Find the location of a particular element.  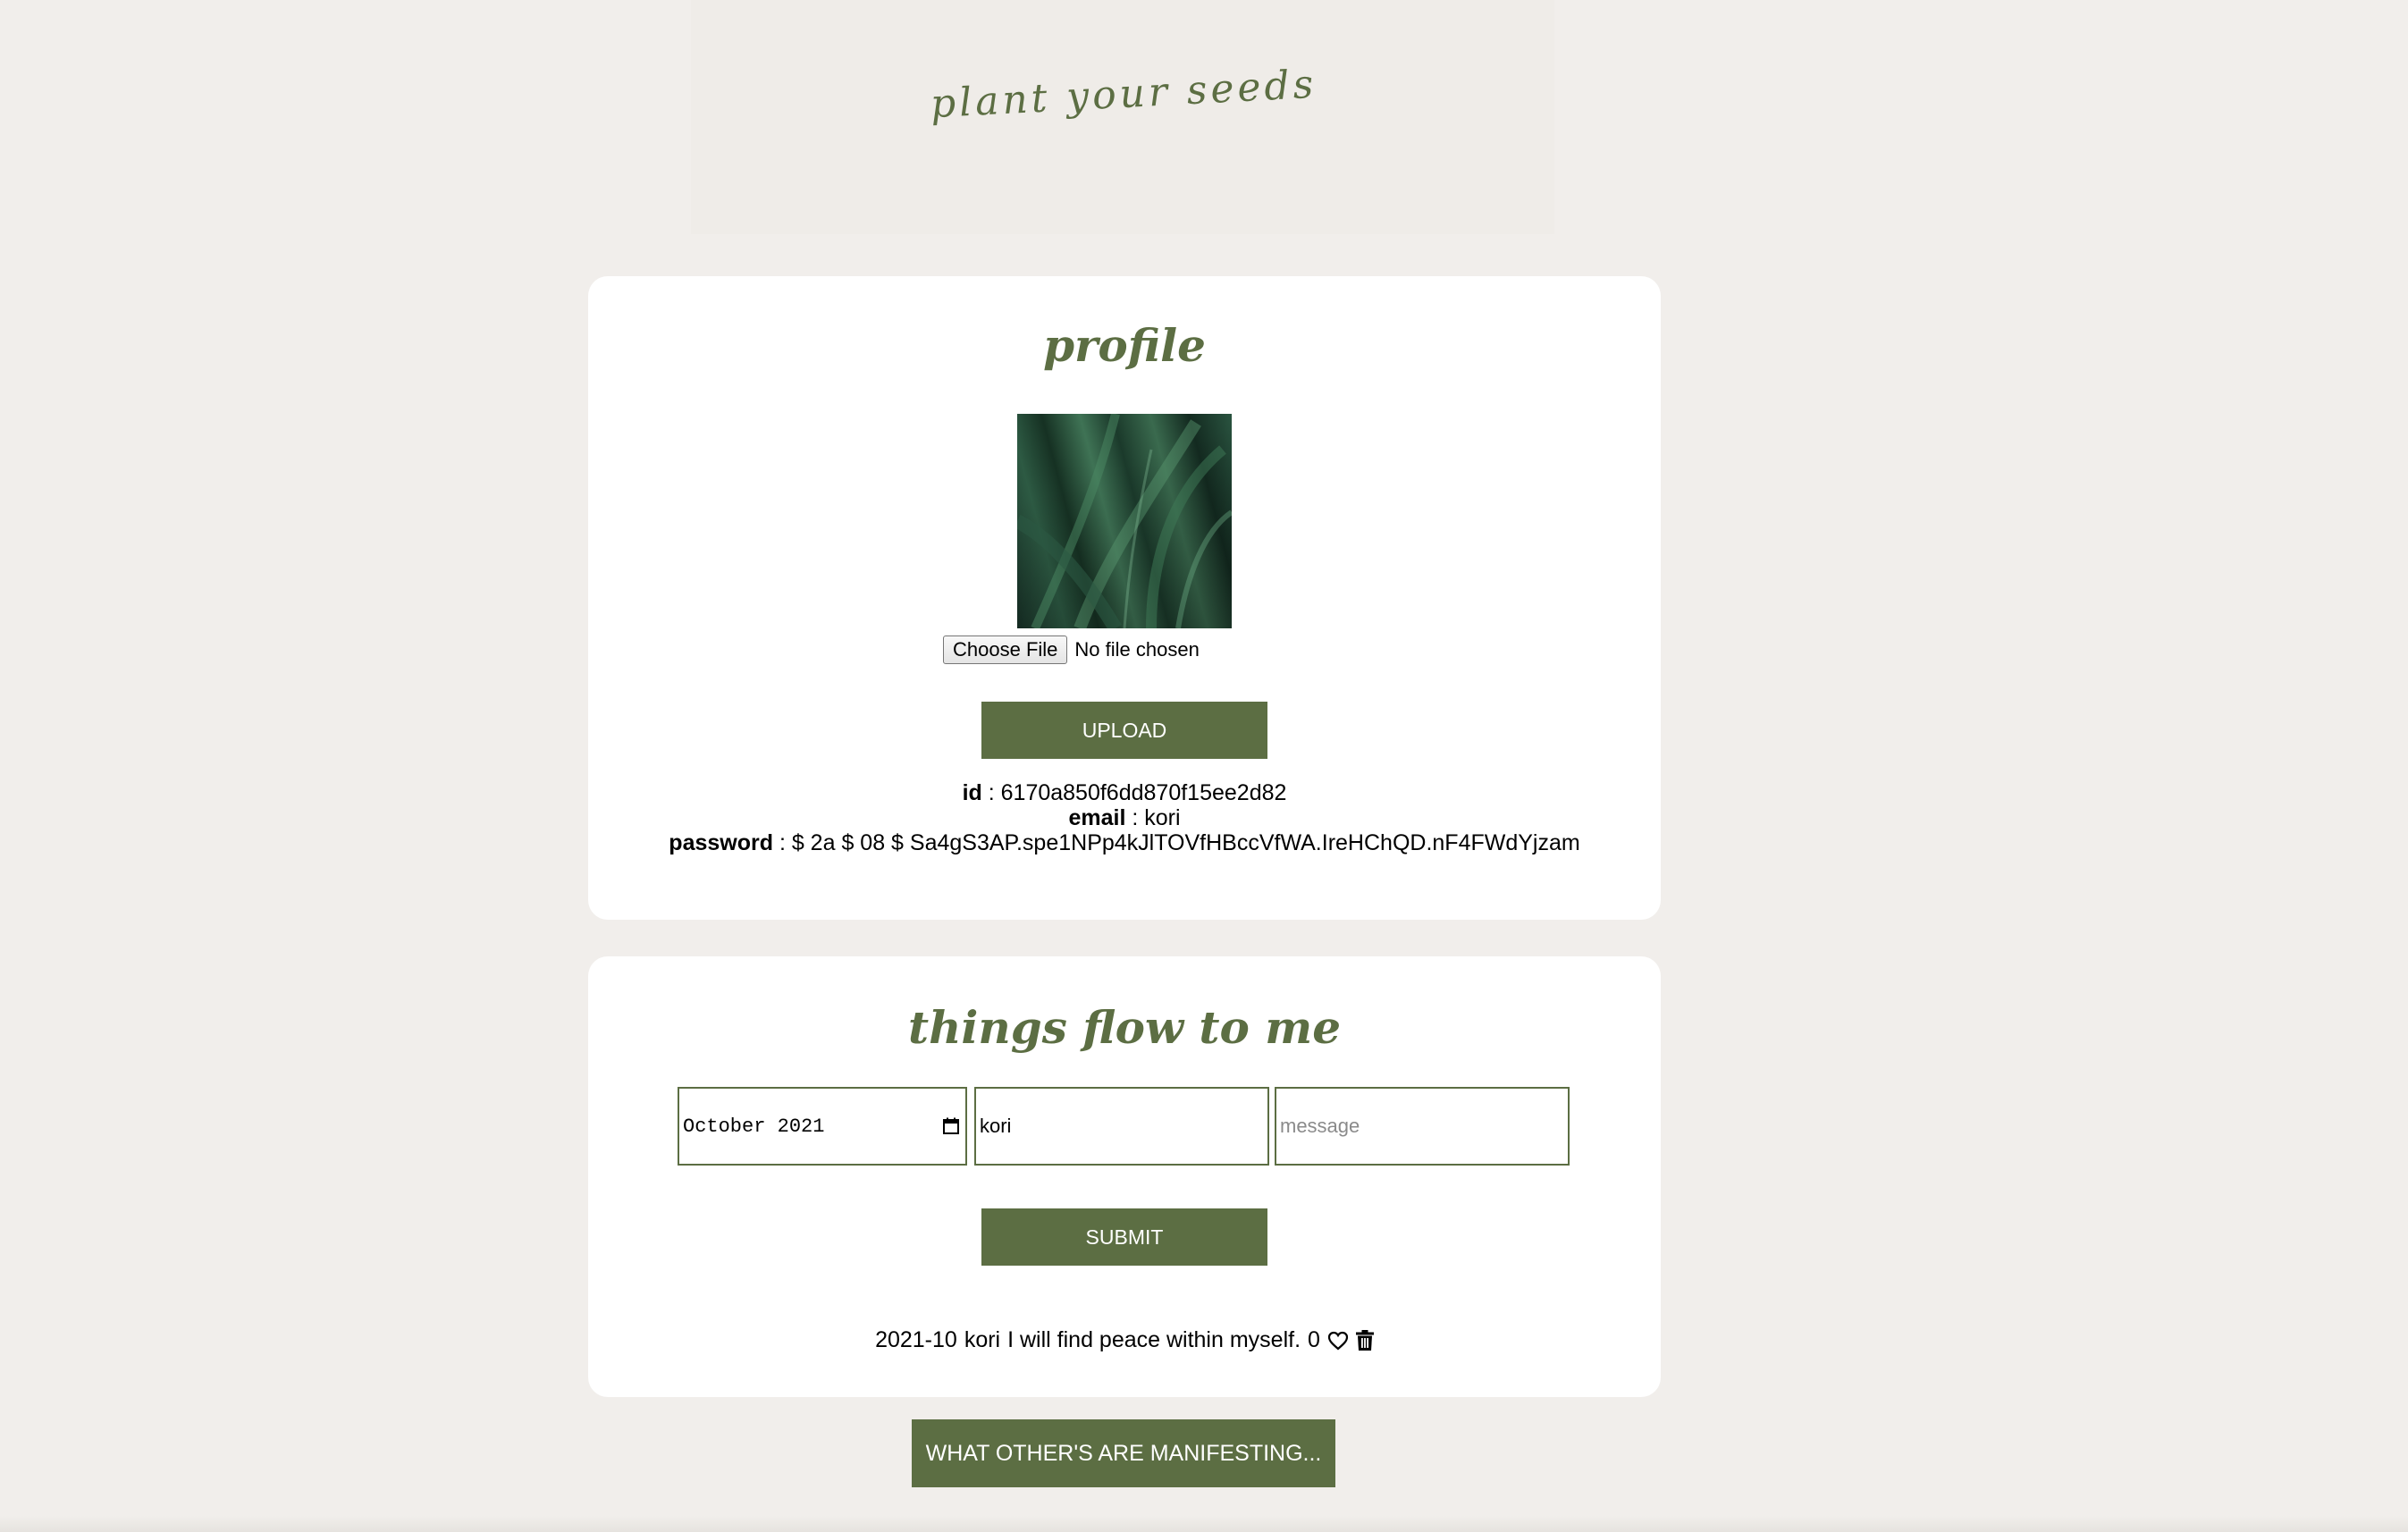

heart-icon is located at coordinates (1338, 1341).